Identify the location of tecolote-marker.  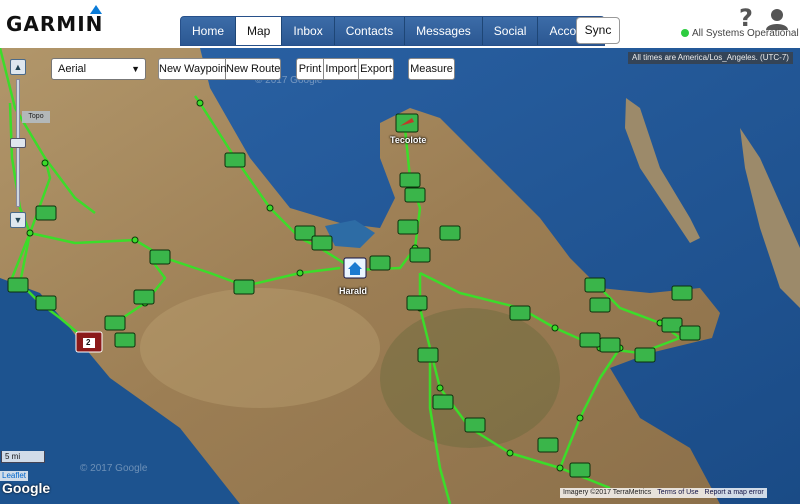
(407, 123).